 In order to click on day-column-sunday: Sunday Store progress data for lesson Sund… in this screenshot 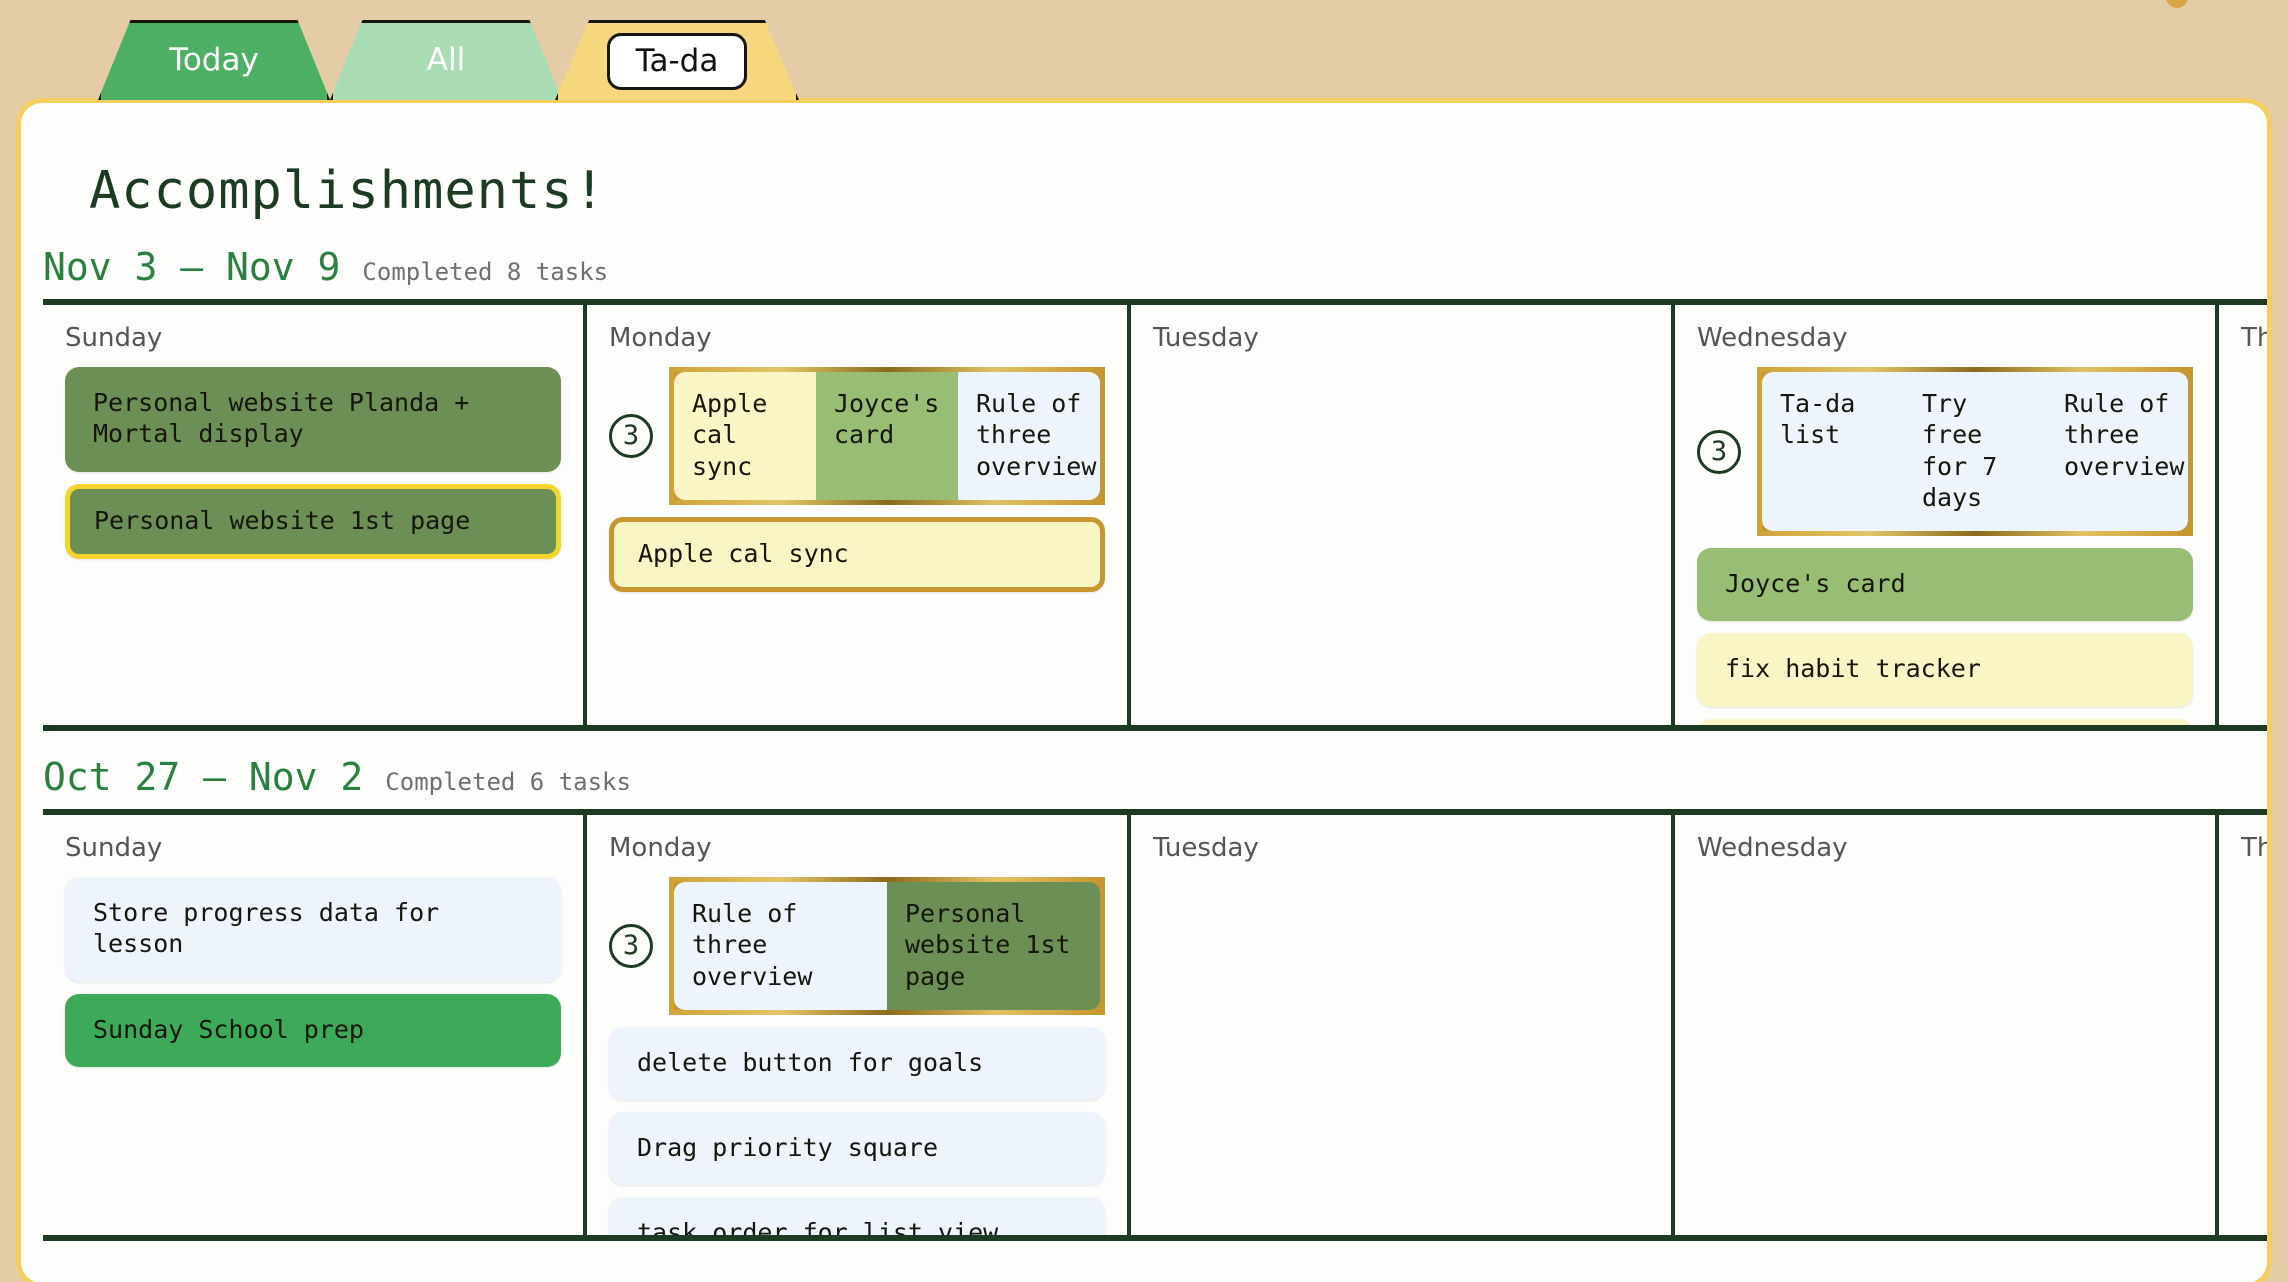, I will do `click(315, 1025)`.